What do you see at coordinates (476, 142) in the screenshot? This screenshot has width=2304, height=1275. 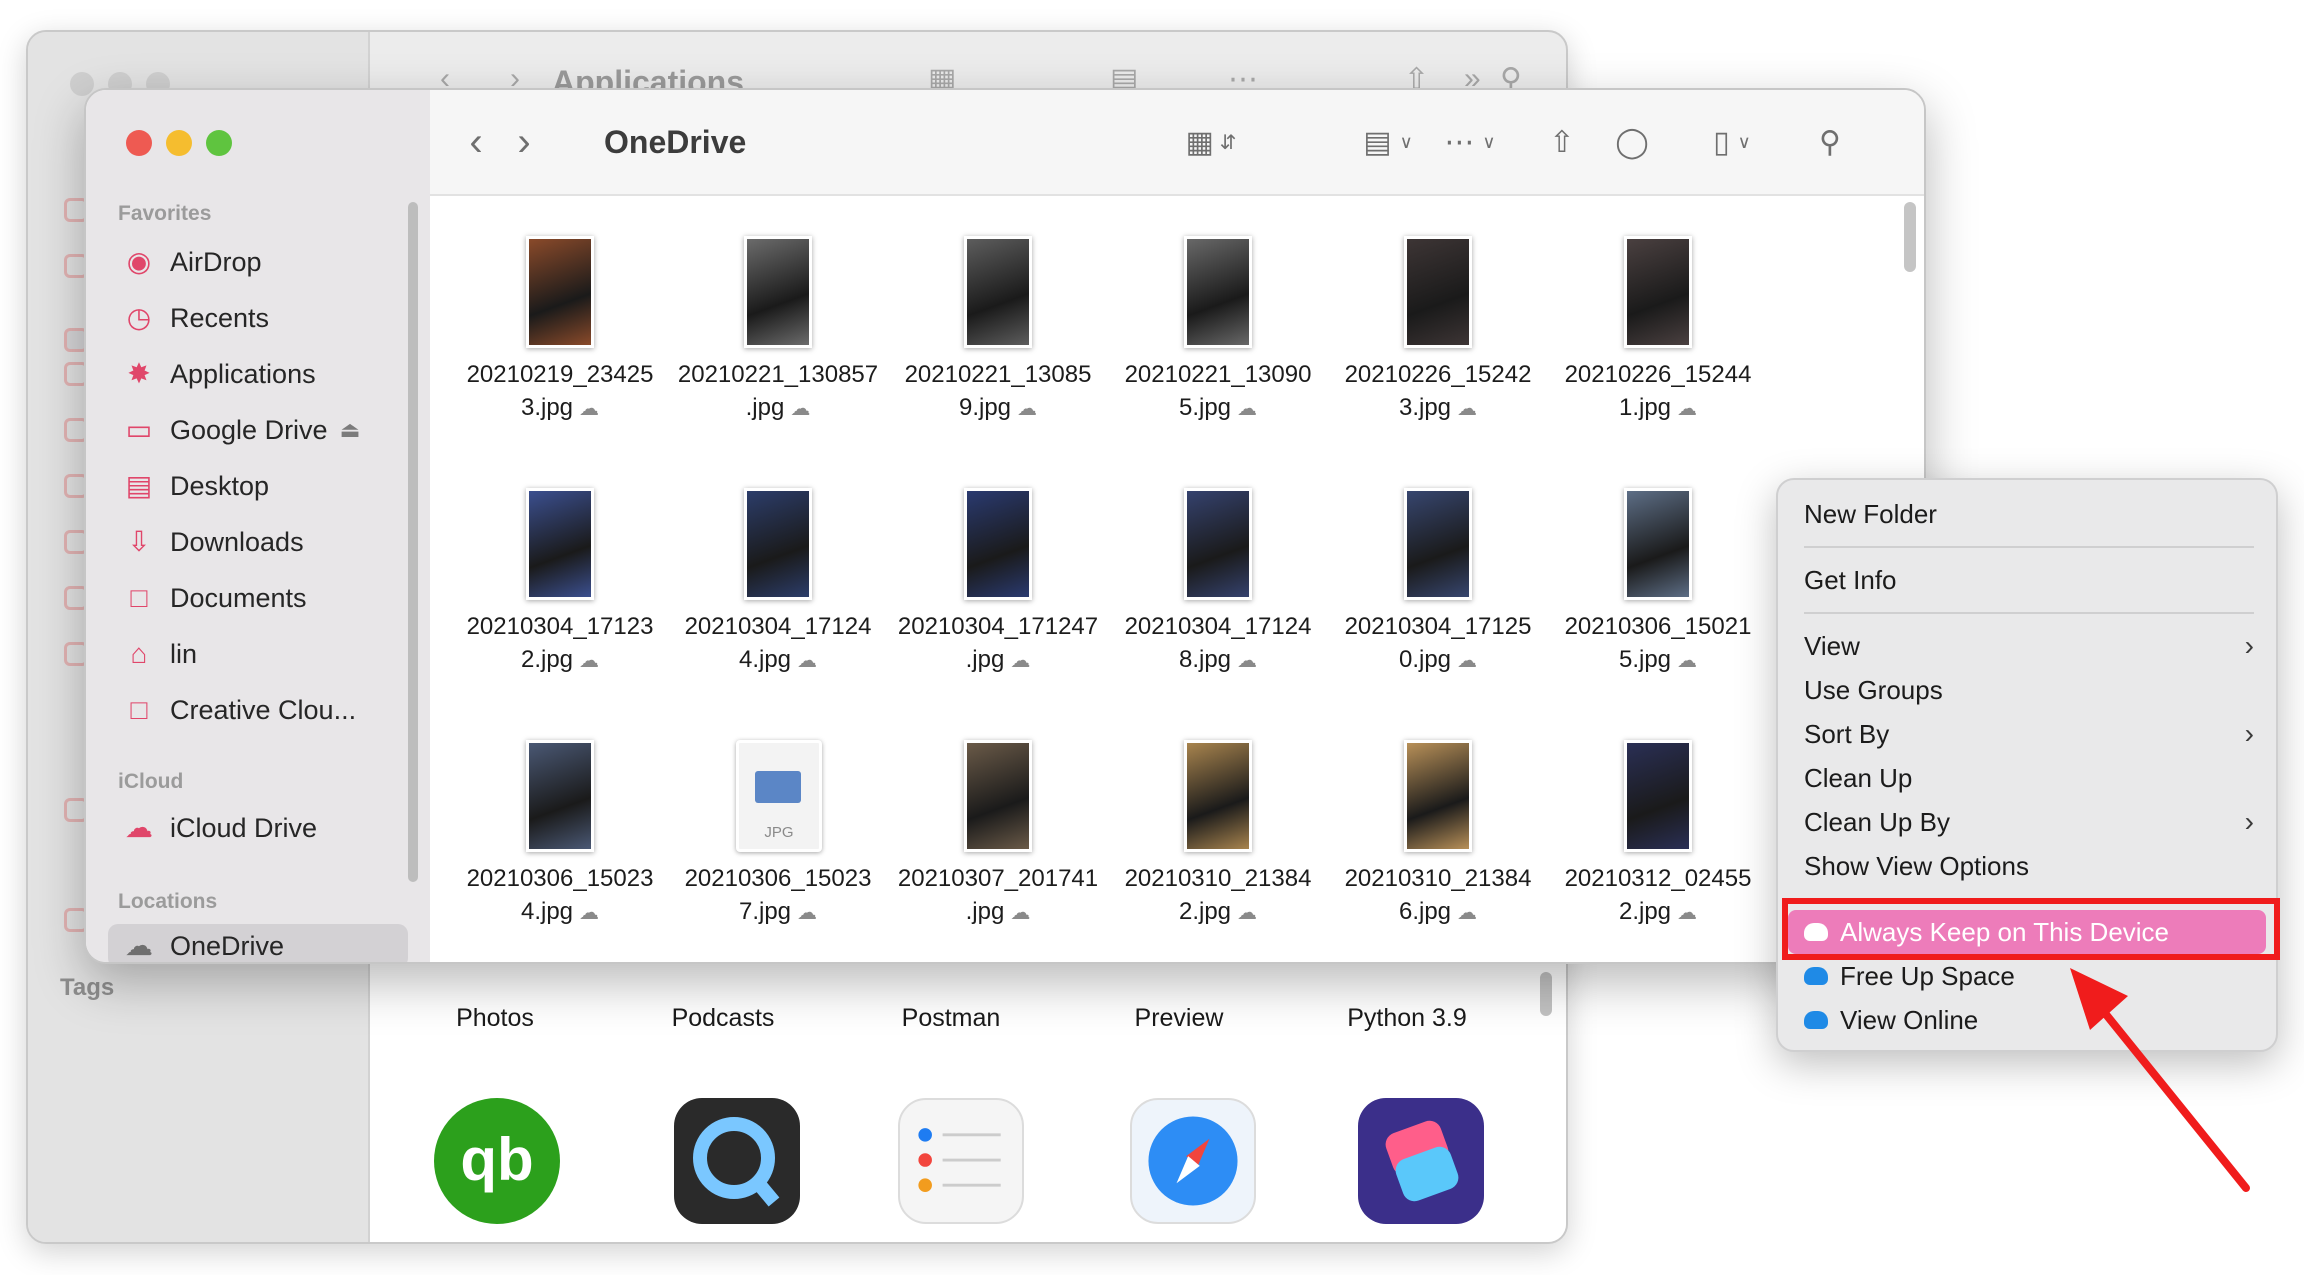 I see `back-button: ‹` at bounding box center [476, 142].